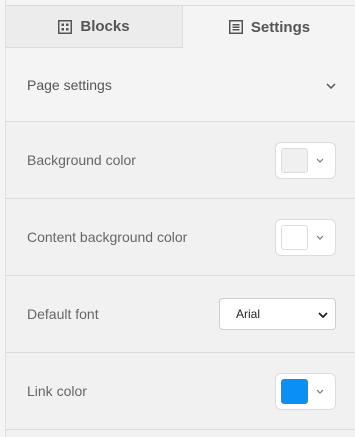 The image size is (355, 437). What do you see at coordinates (280, 27) in the screenshot?
I see `tab-settings-label: Settings` at bounding box center [280, 27].